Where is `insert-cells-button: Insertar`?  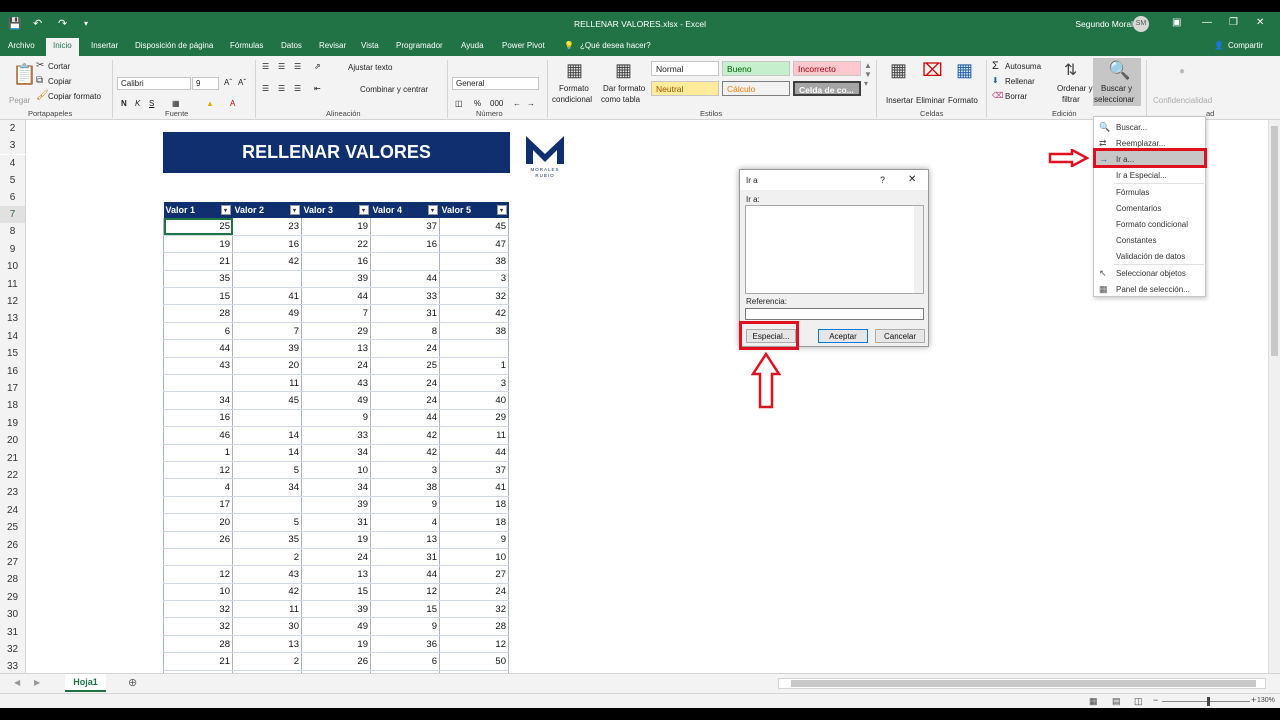
insert-cells-button: Insertar is located at coordinates (899, 100).